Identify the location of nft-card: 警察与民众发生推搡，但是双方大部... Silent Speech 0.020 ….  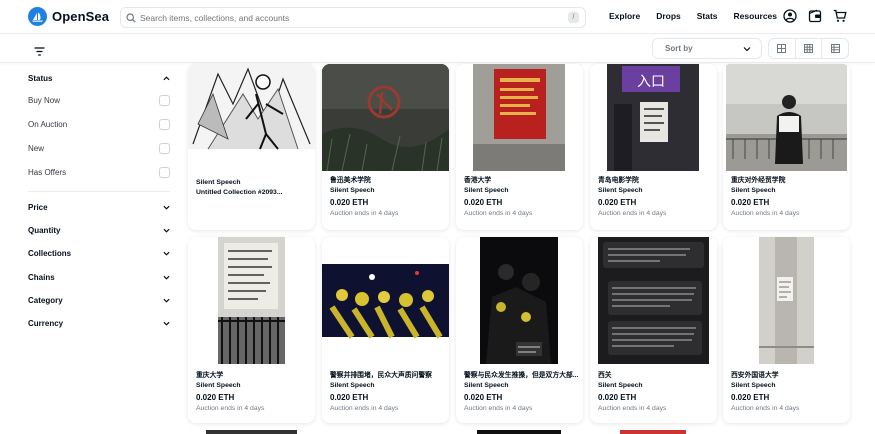
(519, 330).